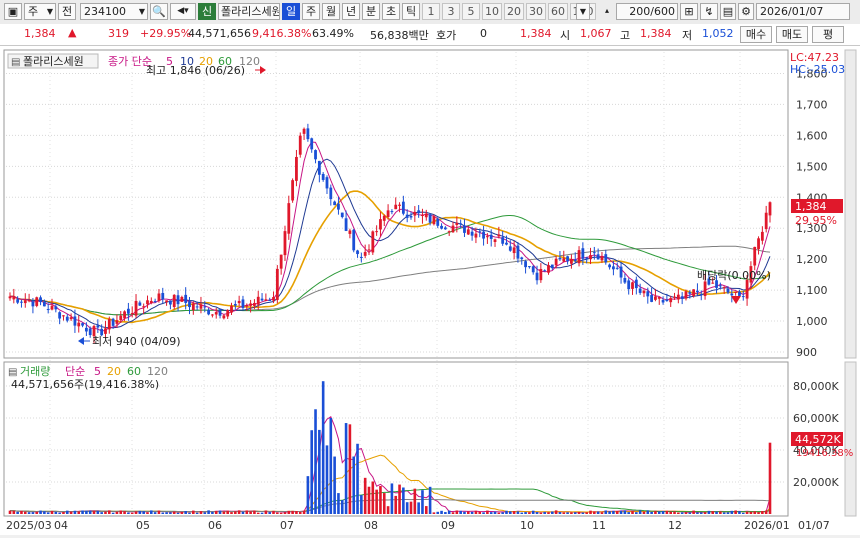 This screenshot has height=538, width=860. What do you see at coordinates (207, 11) in the screenshot?
I see `new-badge: 신` at bounding box center [207, 11].